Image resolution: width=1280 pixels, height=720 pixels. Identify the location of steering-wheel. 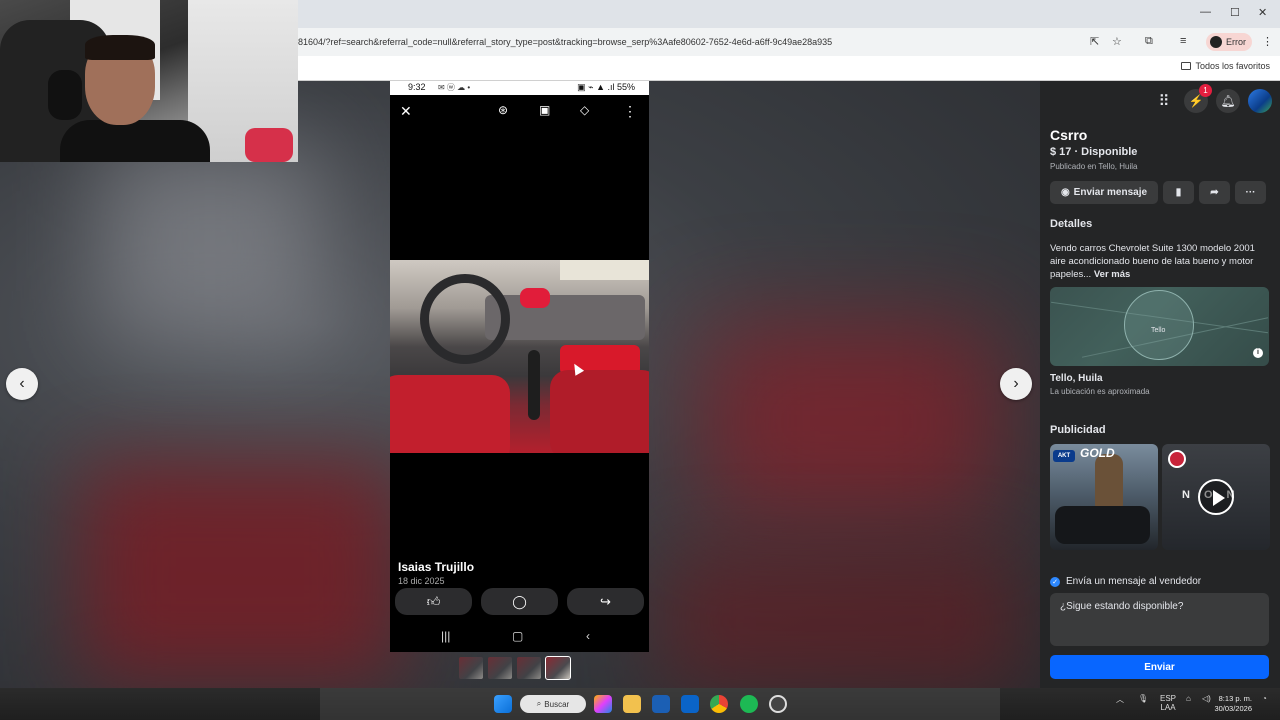
(465, 319).